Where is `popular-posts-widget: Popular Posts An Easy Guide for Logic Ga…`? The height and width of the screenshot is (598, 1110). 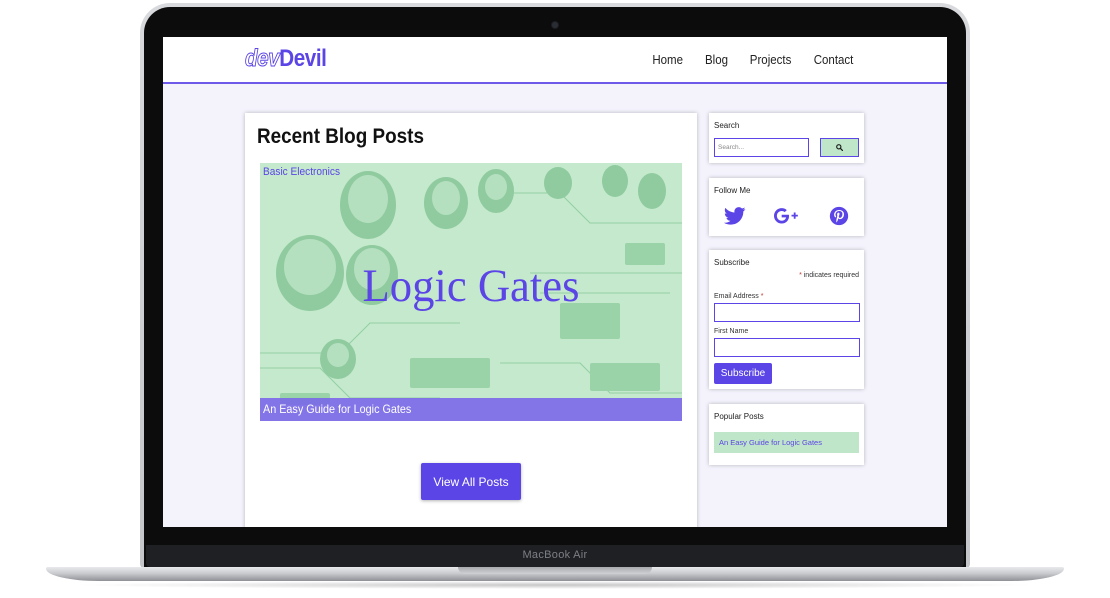
popular-posts-widget: Popular Posts An Easy Guide for Logic Ga… is located at coordinates (786, 434).